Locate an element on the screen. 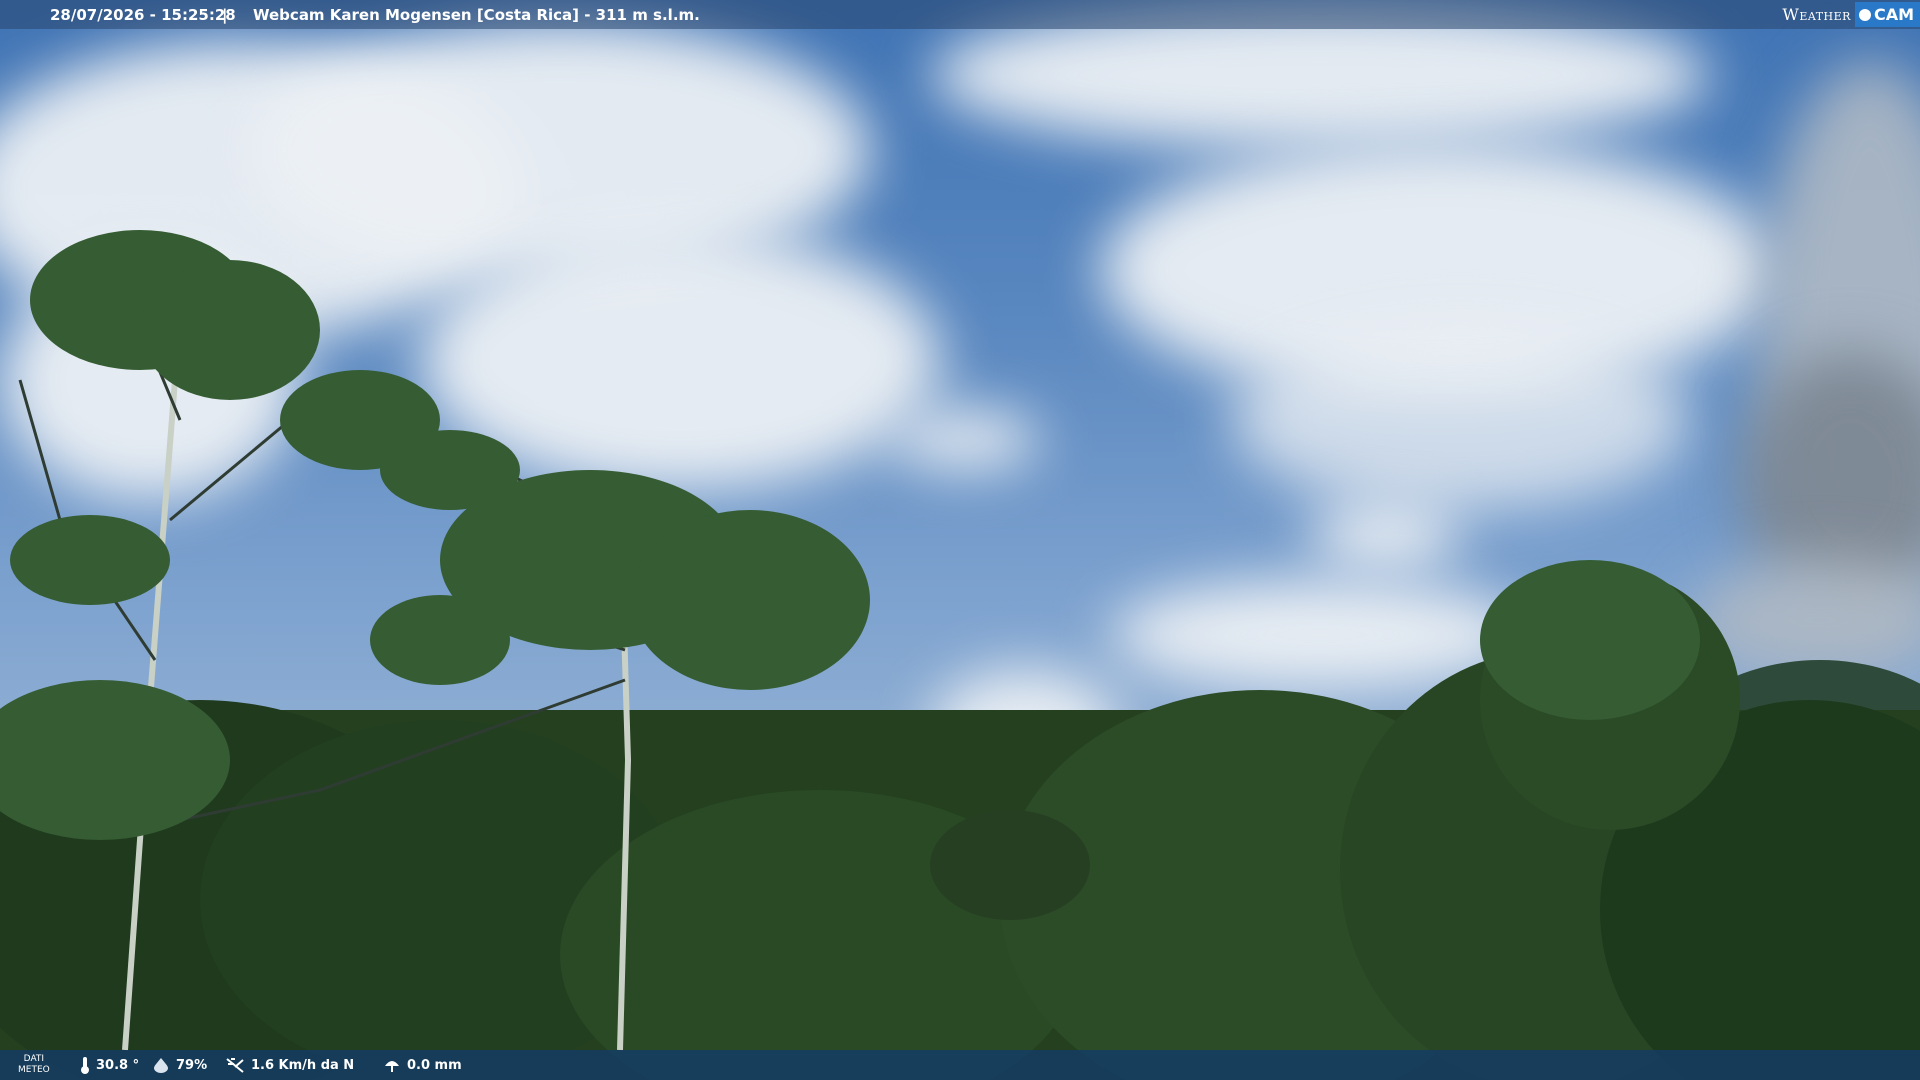 This screenshot has width=1920, height=1080. humidity-drop-icon is located at coordinates (161, 1065).